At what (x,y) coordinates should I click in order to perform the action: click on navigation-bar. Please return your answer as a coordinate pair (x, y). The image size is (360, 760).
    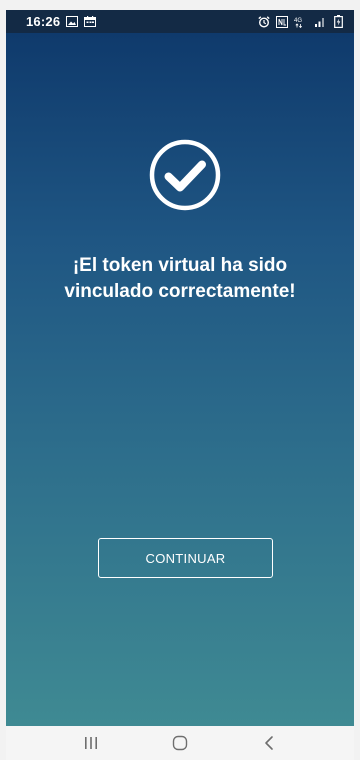
    Looking at the image, I should click on (180, 743).